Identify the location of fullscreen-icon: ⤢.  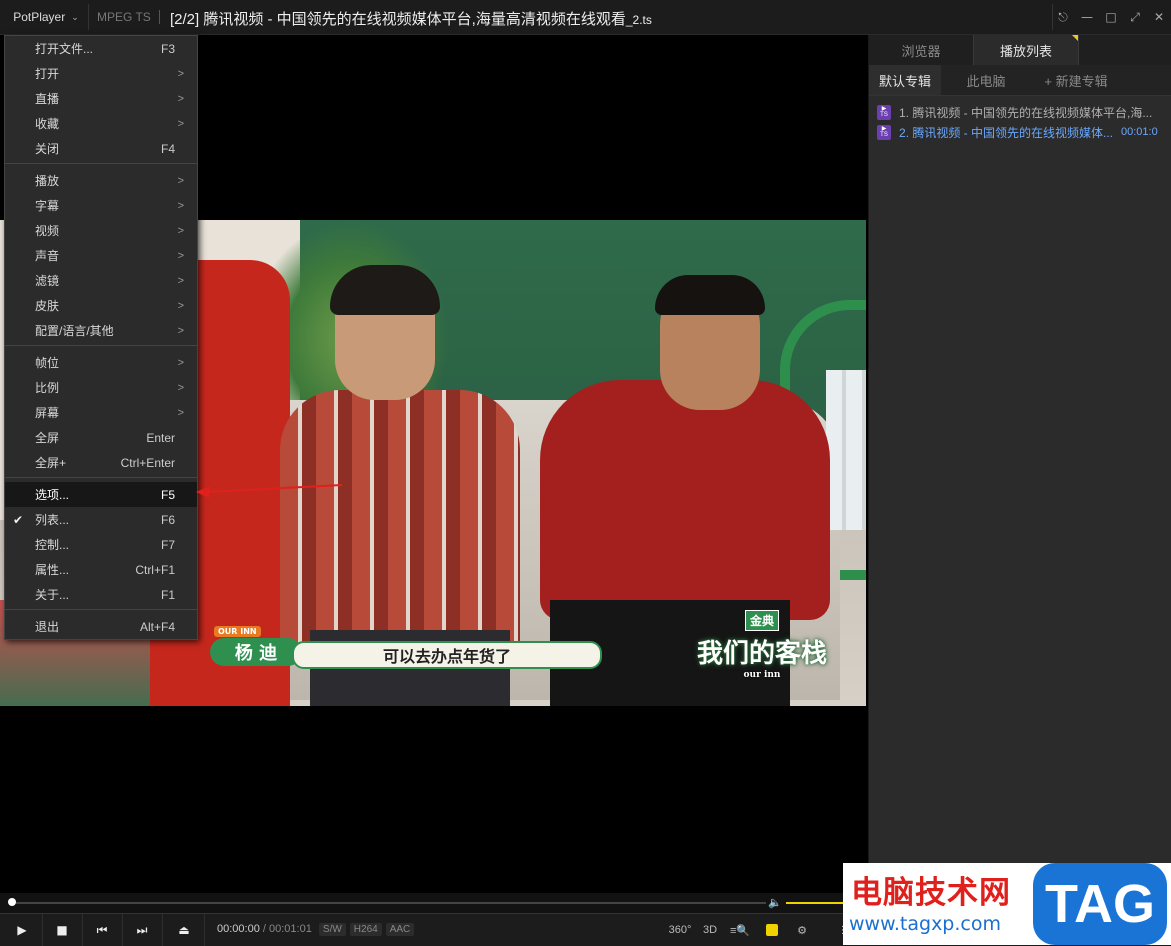
(1135, 17).